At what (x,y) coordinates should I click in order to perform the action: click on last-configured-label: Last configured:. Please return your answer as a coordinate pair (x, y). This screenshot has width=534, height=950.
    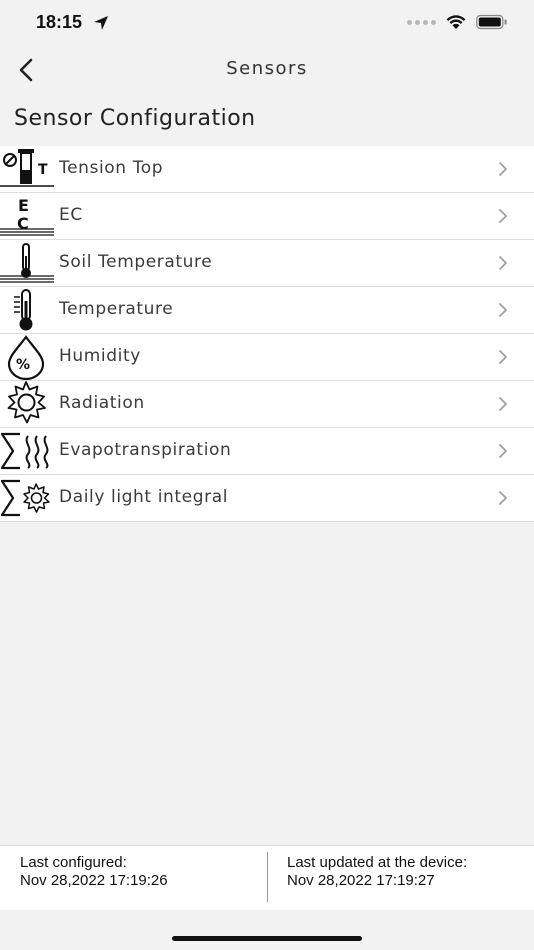
    Looking at the image, I should click on (73, 862).